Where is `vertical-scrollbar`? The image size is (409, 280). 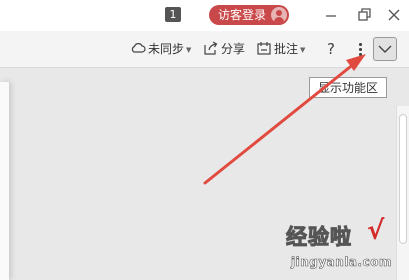 vertical-scrollbar is located at coordinates (402, 193).